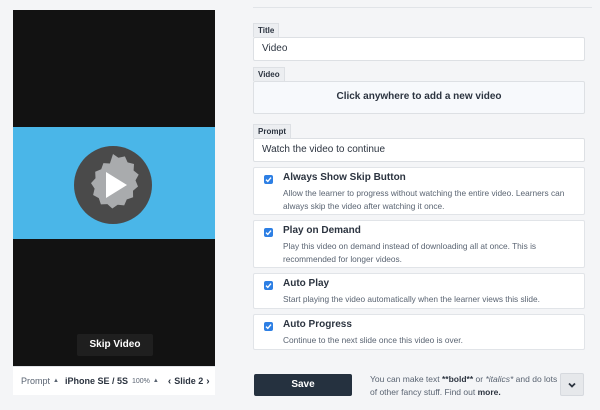 The height and width of the screenshot is (410, 600). I want to click on help-bold-example: **bold**, so click(457, 379).